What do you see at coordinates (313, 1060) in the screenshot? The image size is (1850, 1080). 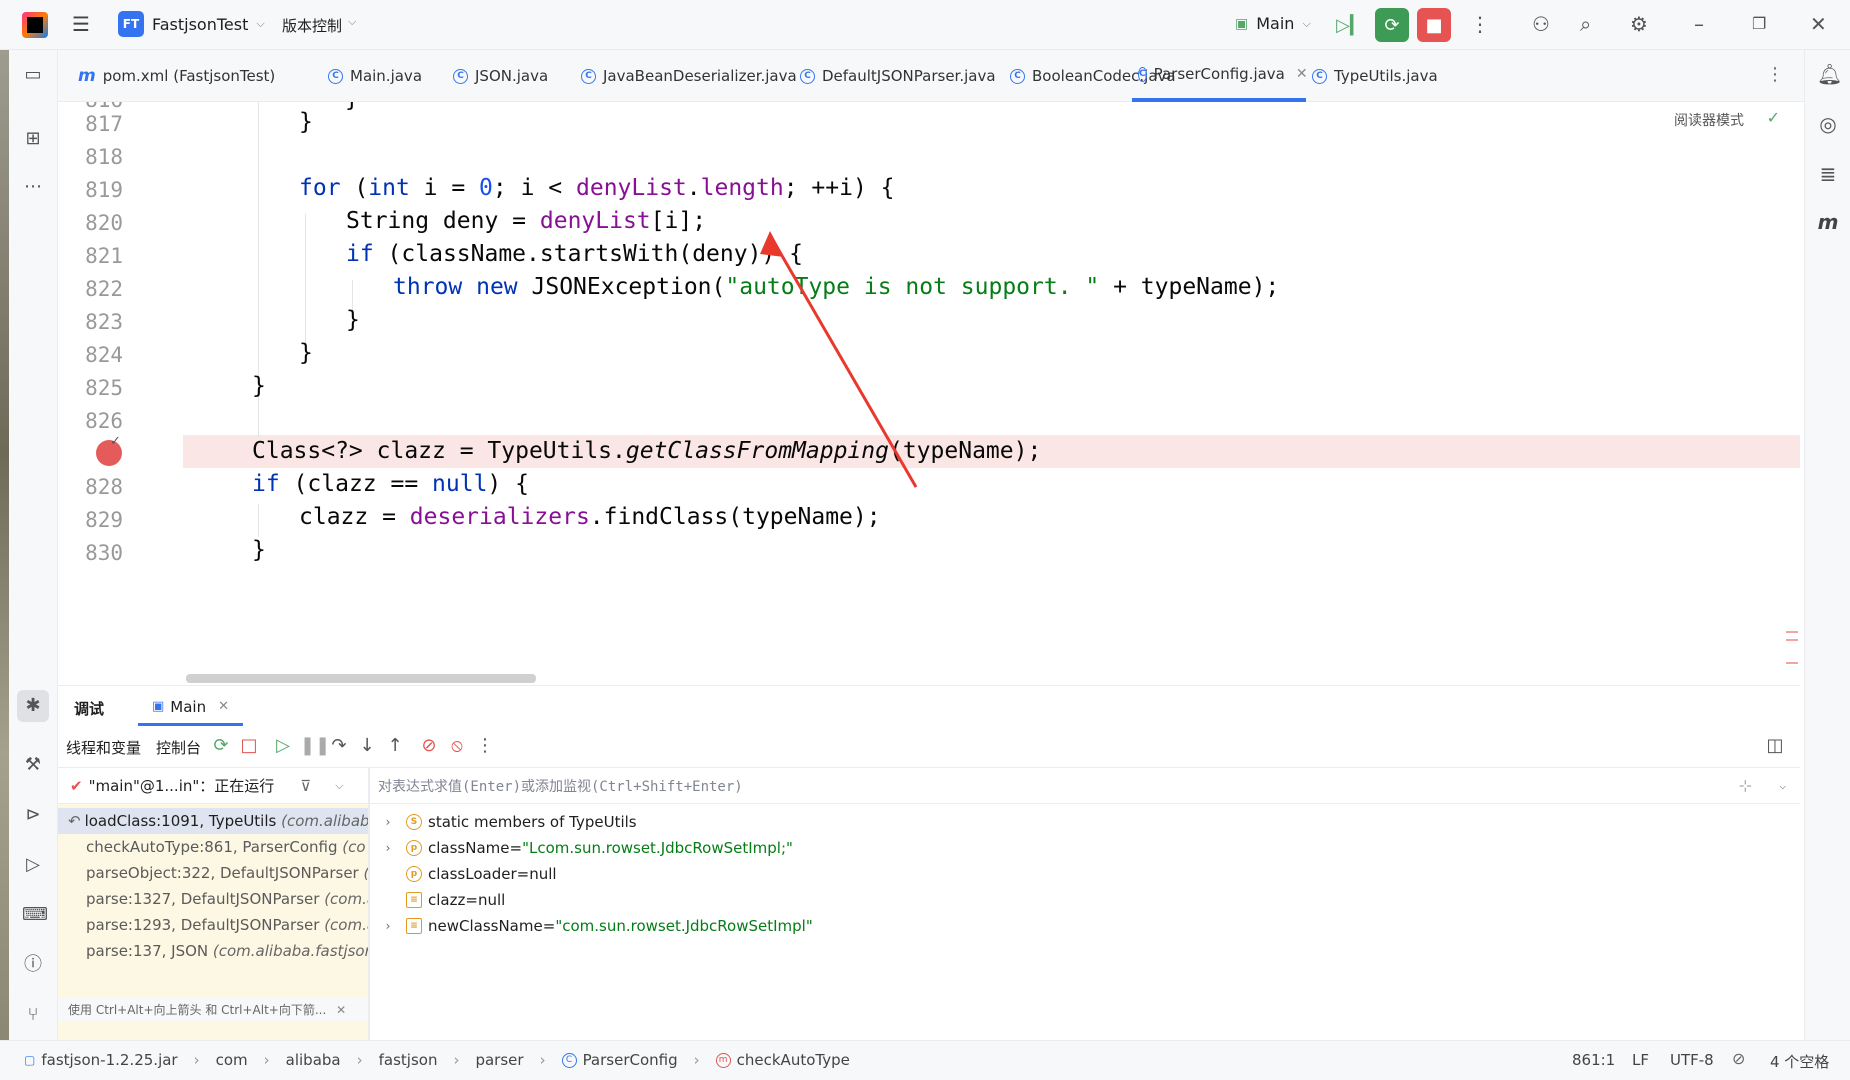 I see `breadcrumb-item: alibaba` at bounding box center [313, 1060].